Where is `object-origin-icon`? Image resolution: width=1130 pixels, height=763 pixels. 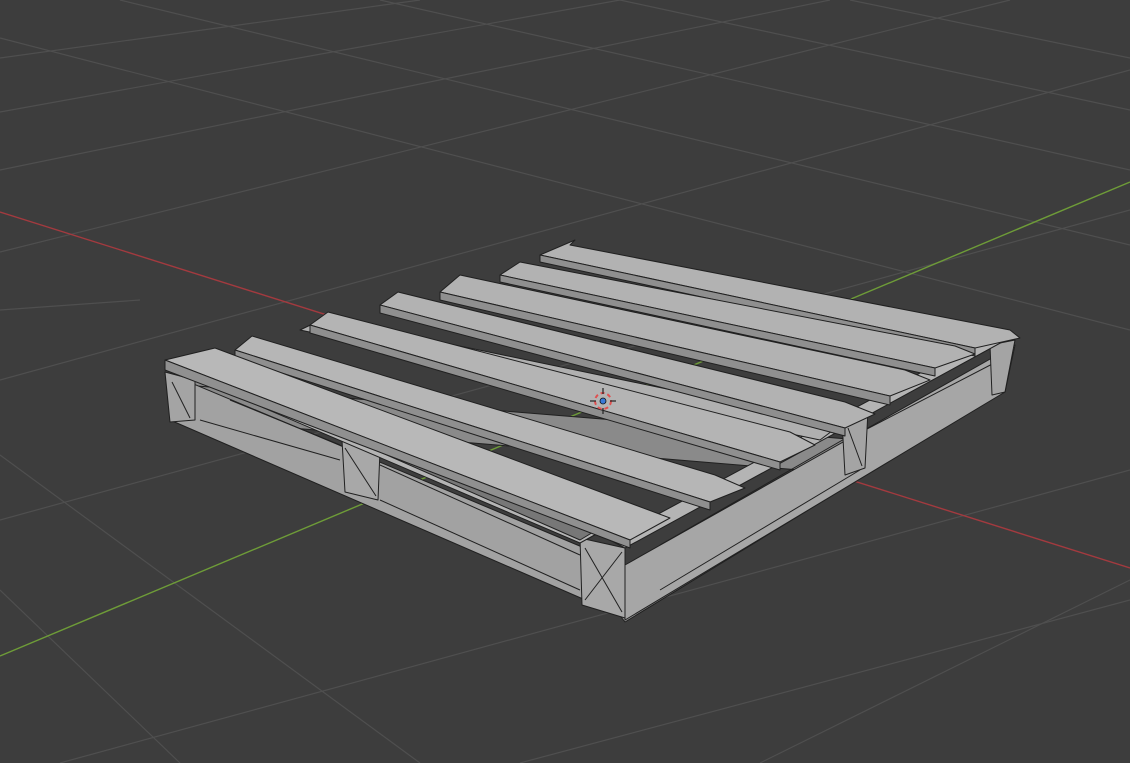 object-origin-icon is located at coordinates (603, 401).